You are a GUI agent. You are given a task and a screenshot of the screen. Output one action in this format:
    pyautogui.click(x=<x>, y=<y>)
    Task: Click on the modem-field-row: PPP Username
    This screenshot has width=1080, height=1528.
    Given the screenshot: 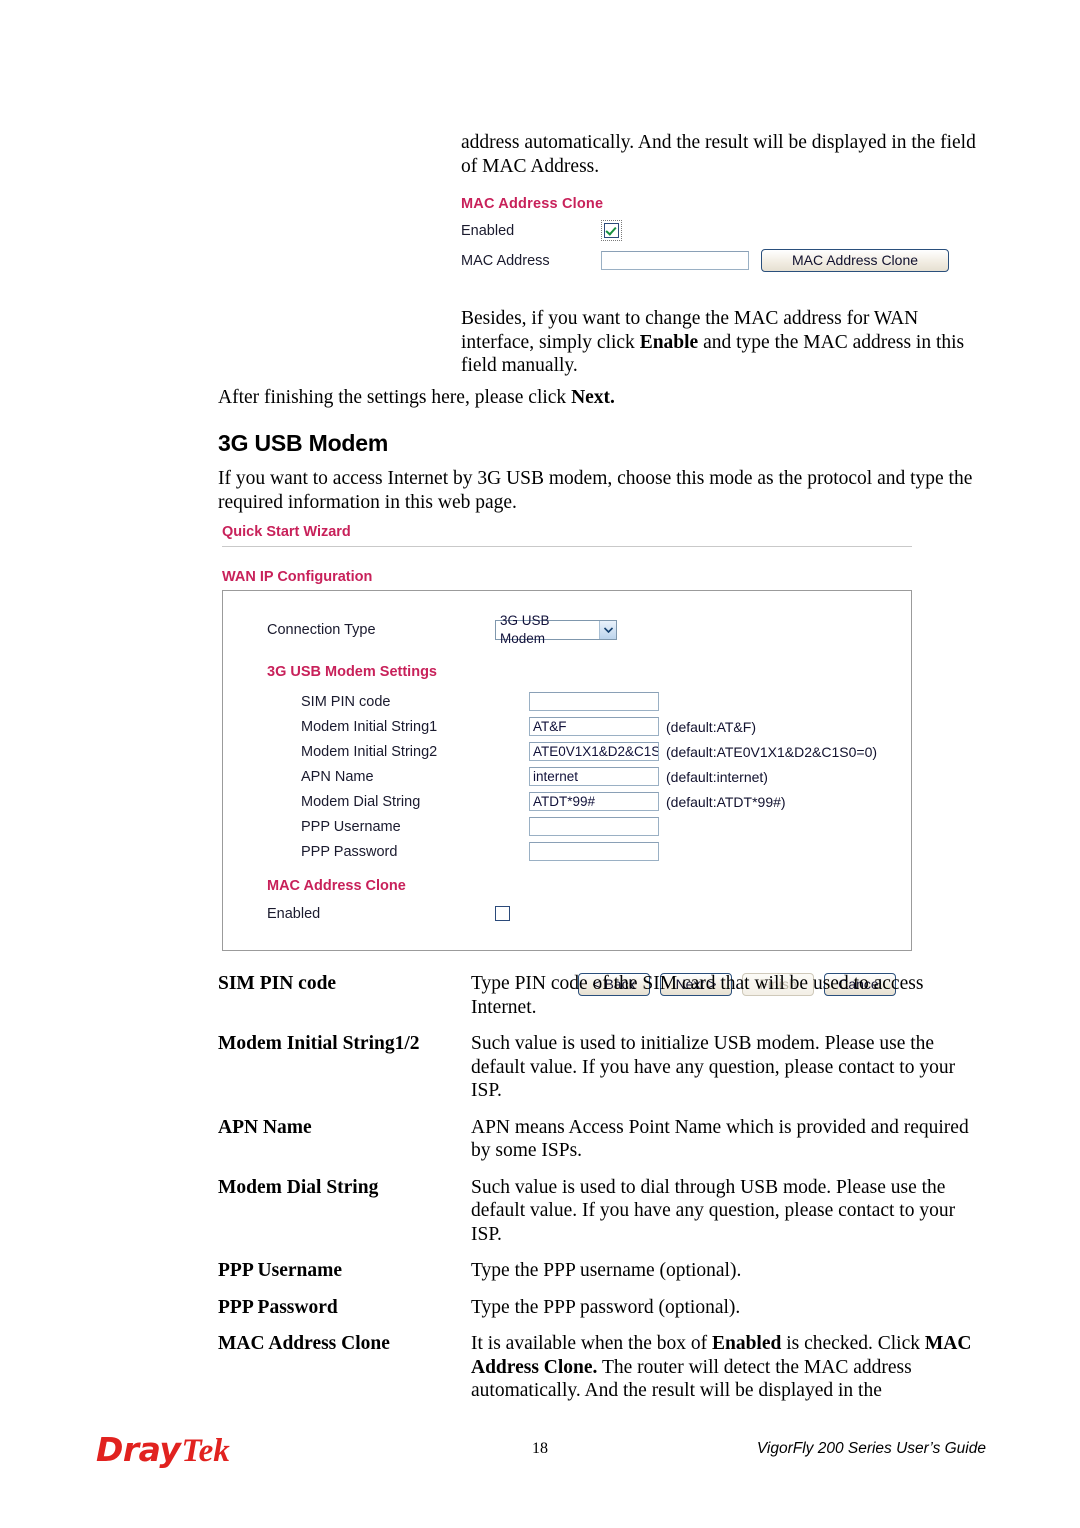 What is the action you would take?
    pyautogui.click(x=567, y=826)
    